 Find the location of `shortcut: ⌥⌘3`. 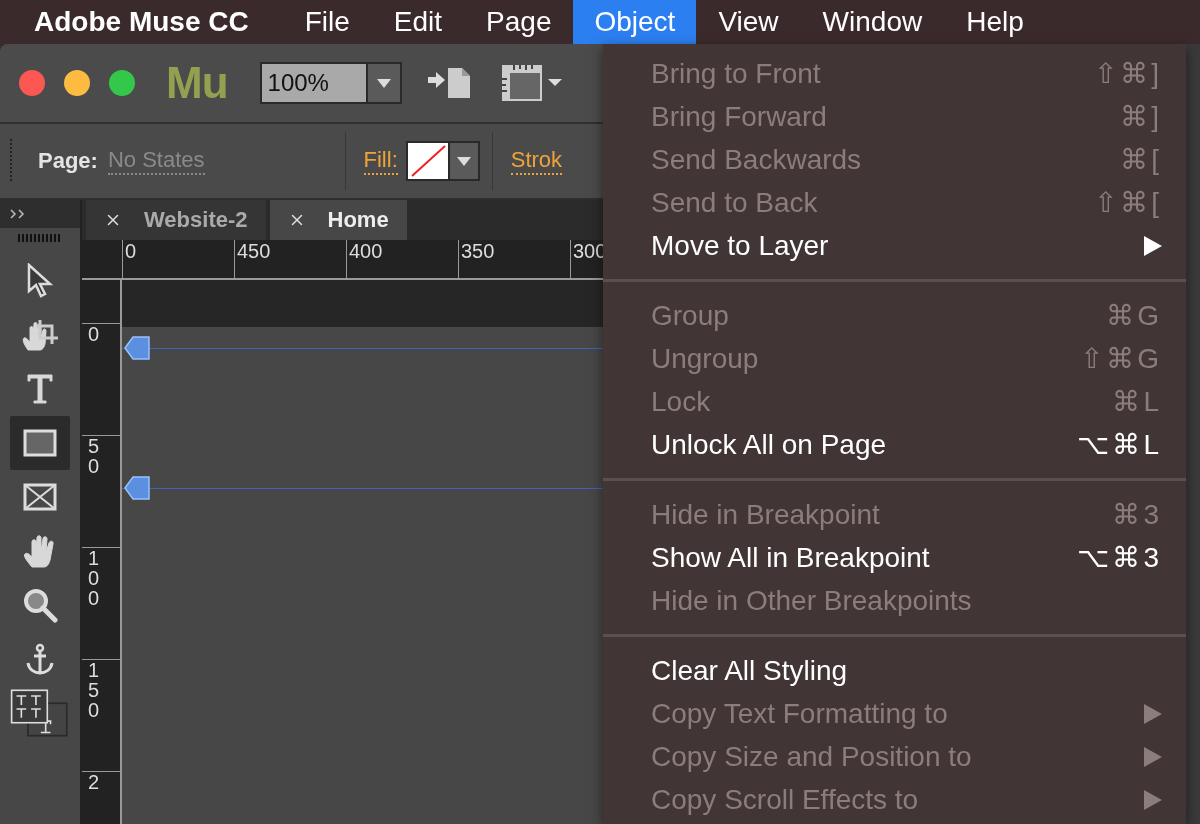

shortcut: ⌥⌘3 is located at coordinates (1119, 557).